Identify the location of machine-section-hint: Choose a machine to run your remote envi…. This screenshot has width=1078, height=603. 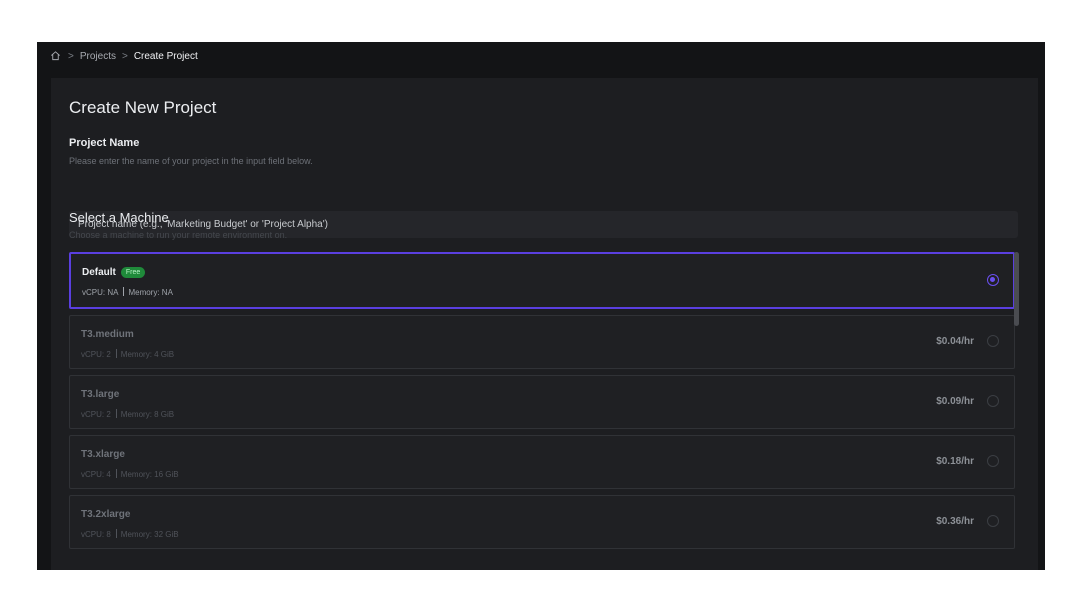
(178, 235).